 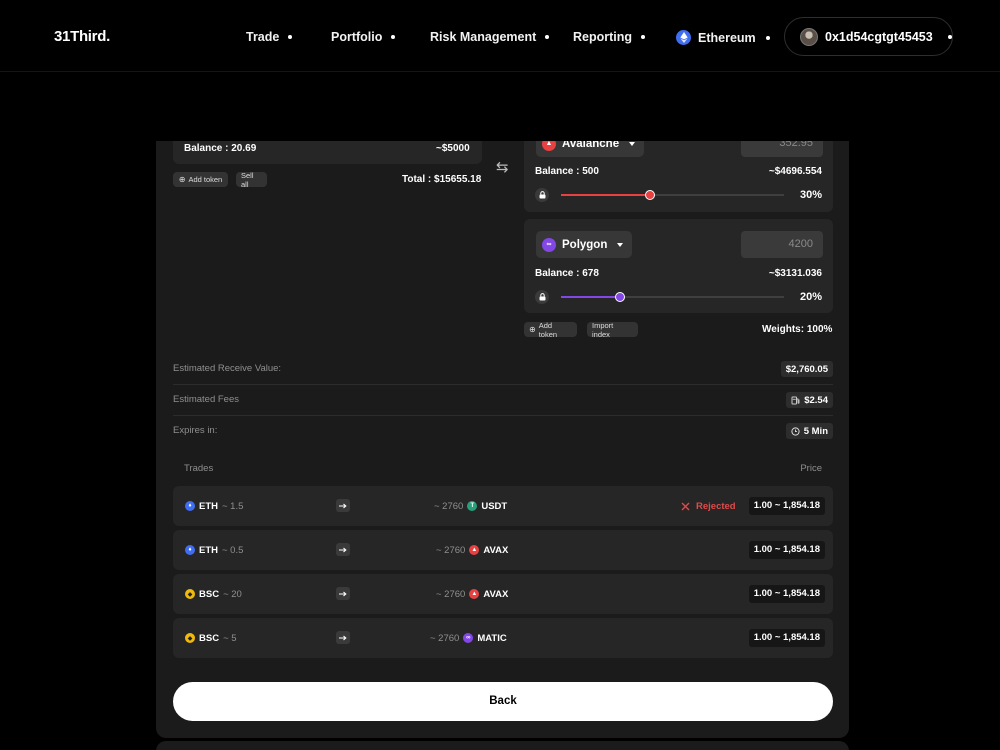 What do you see at coordinates (263, 37) in the screenshot?
I see `nav-trade-label: Trade` at bounding box center [263, 37].